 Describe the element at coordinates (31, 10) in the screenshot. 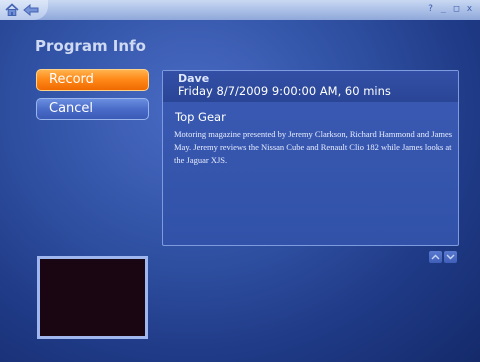

I see `back-arrow-icon` at that location.